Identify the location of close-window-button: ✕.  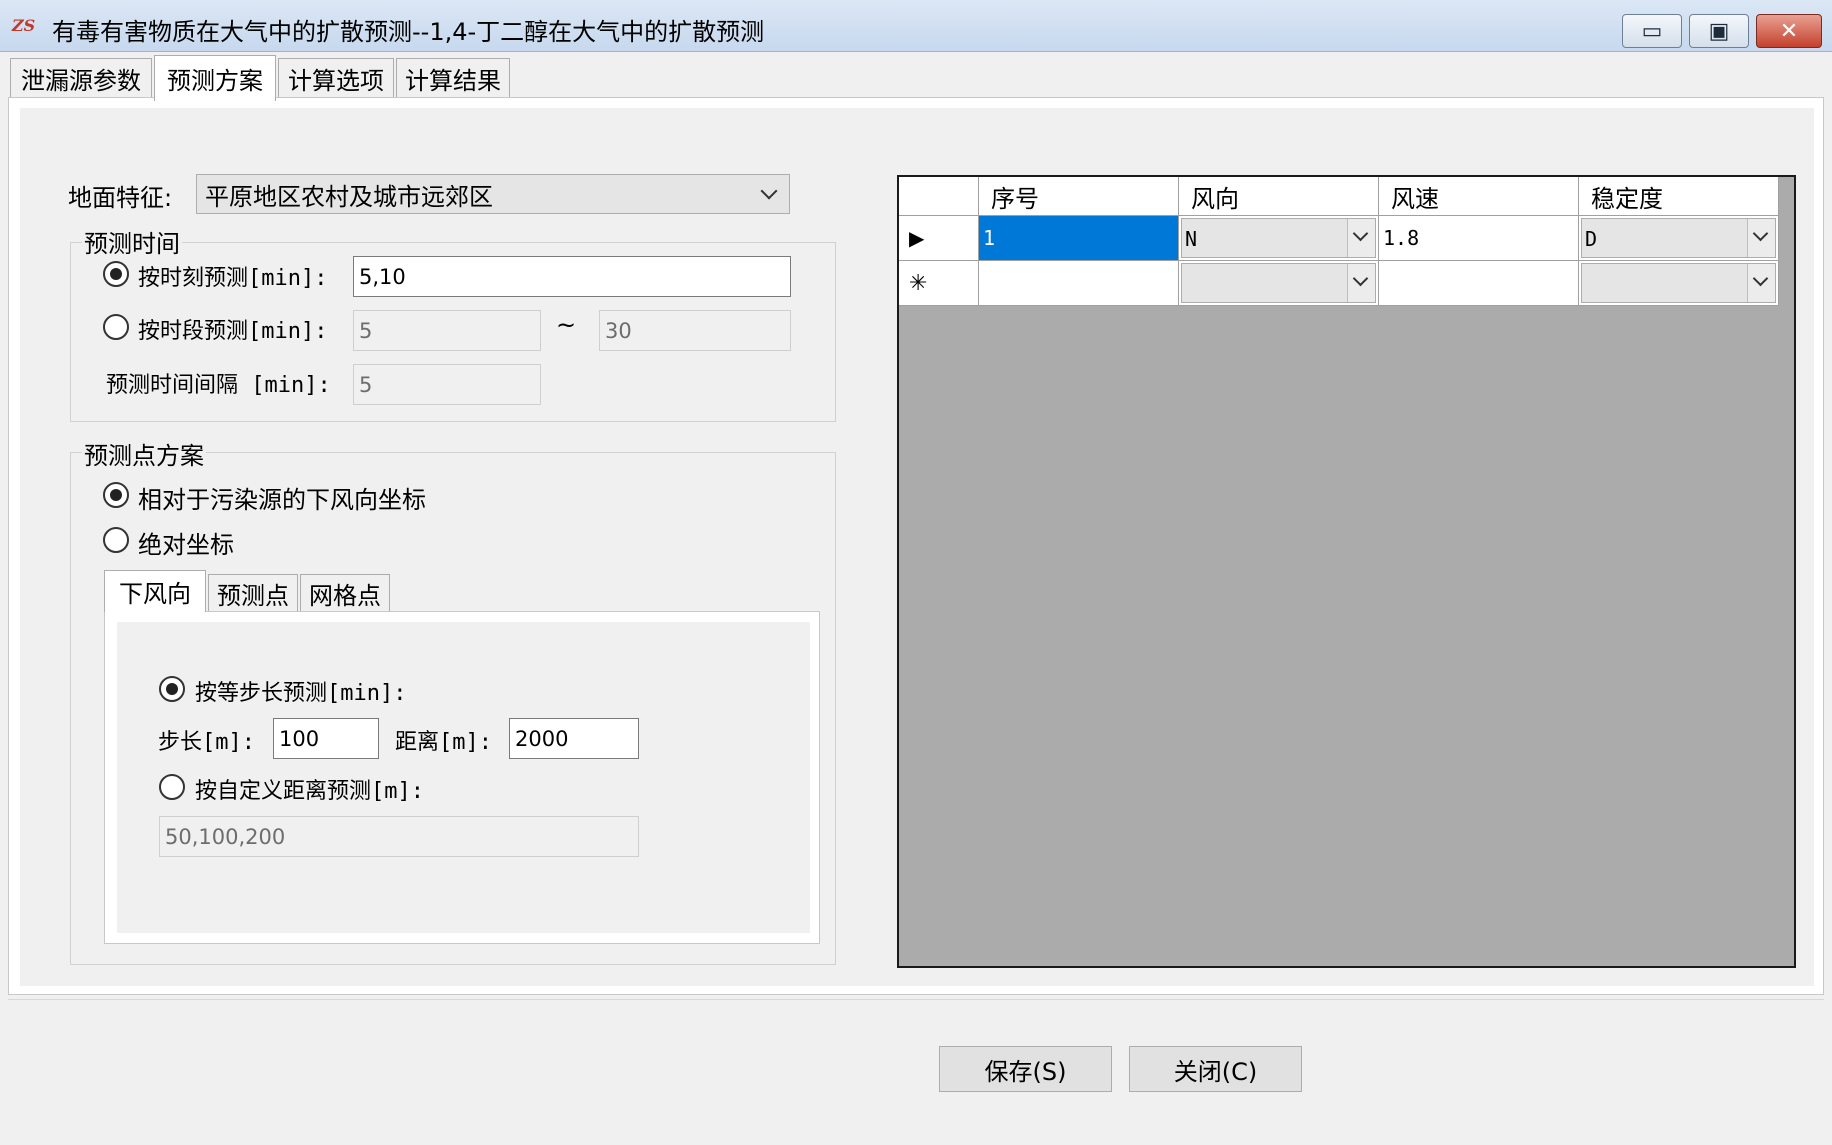
(1789, 31).